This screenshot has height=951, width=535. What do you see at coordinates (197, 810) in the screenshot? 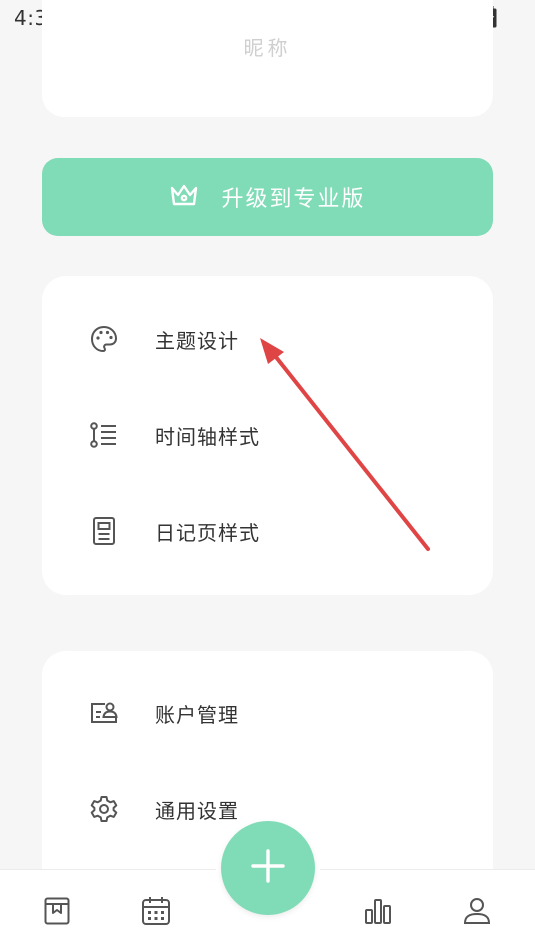
I see `menu-label-general-settings: 通用设置` at bounding box center [197, 810].